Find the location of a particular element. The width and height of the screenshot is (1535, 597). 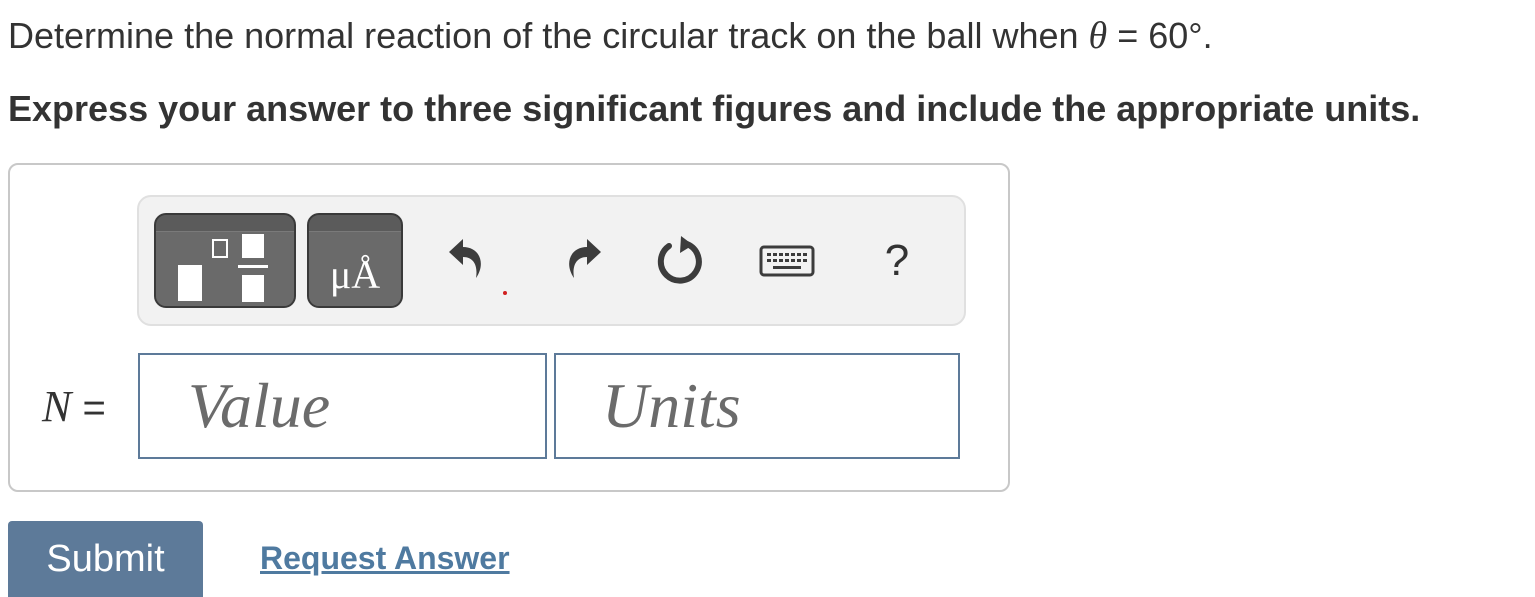

equation-row: N = is located at coordinates (509, 407).